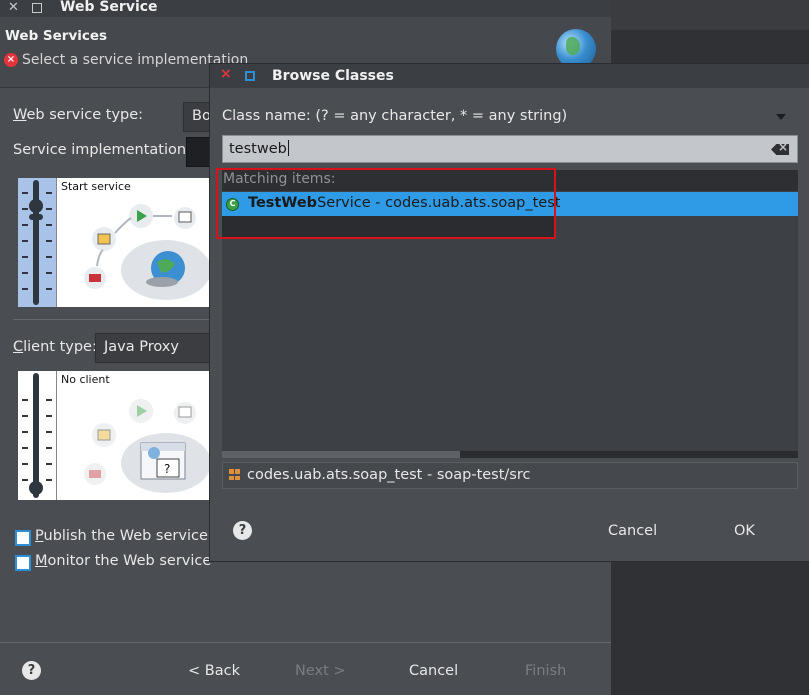 The image size is (809, 695). I want to click on client-slider-panel: No client ?, so click(114, 435).